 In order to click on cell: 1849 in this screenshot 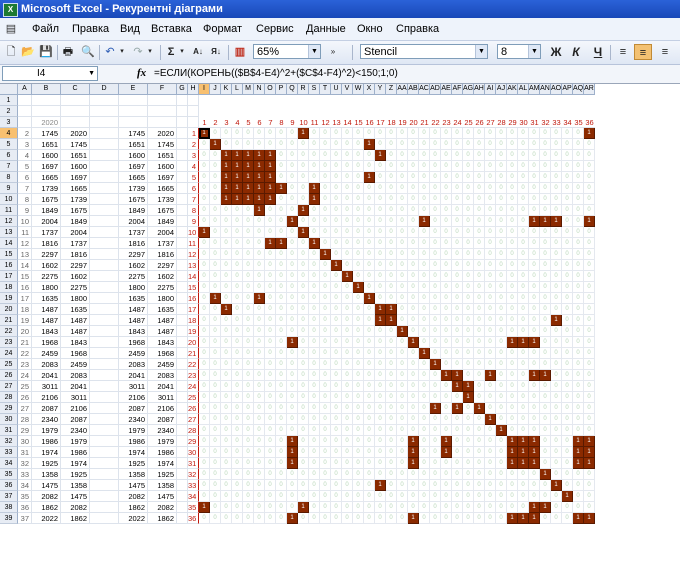, I will do `click(133, 210)`.